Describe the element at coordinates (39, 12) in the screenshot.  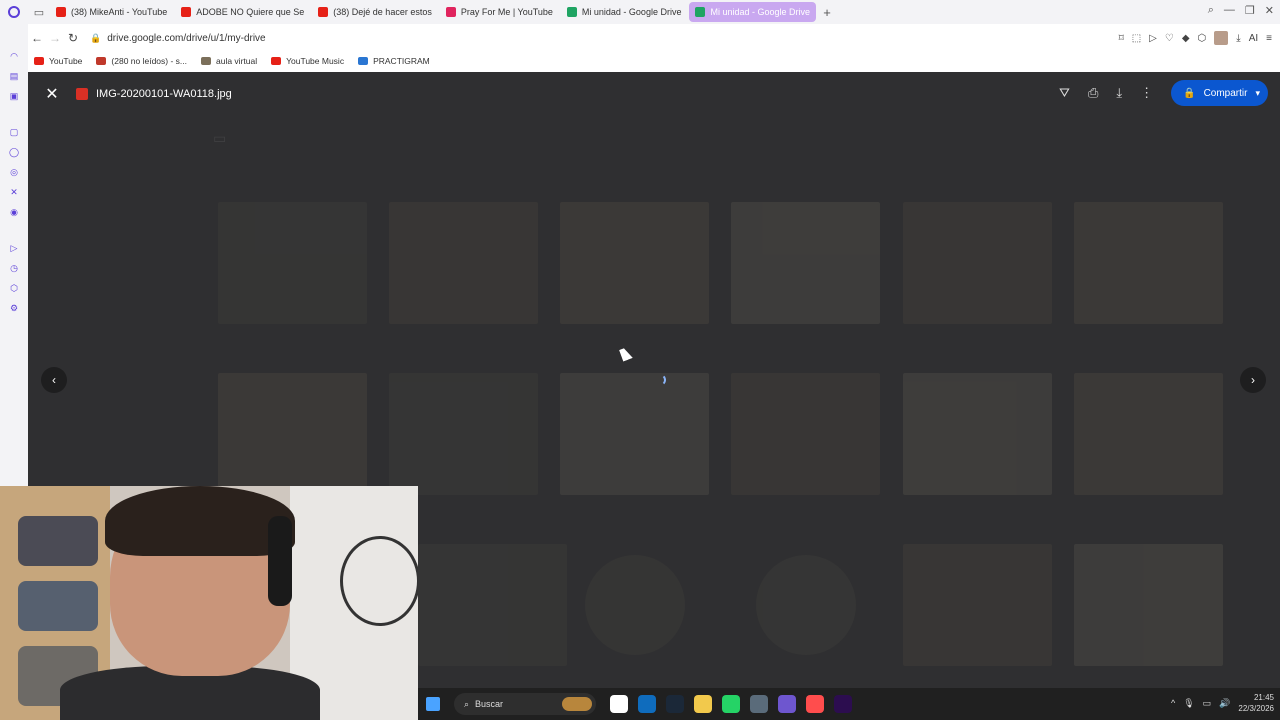
I see `tab-overview-icon: ▭` at that location.